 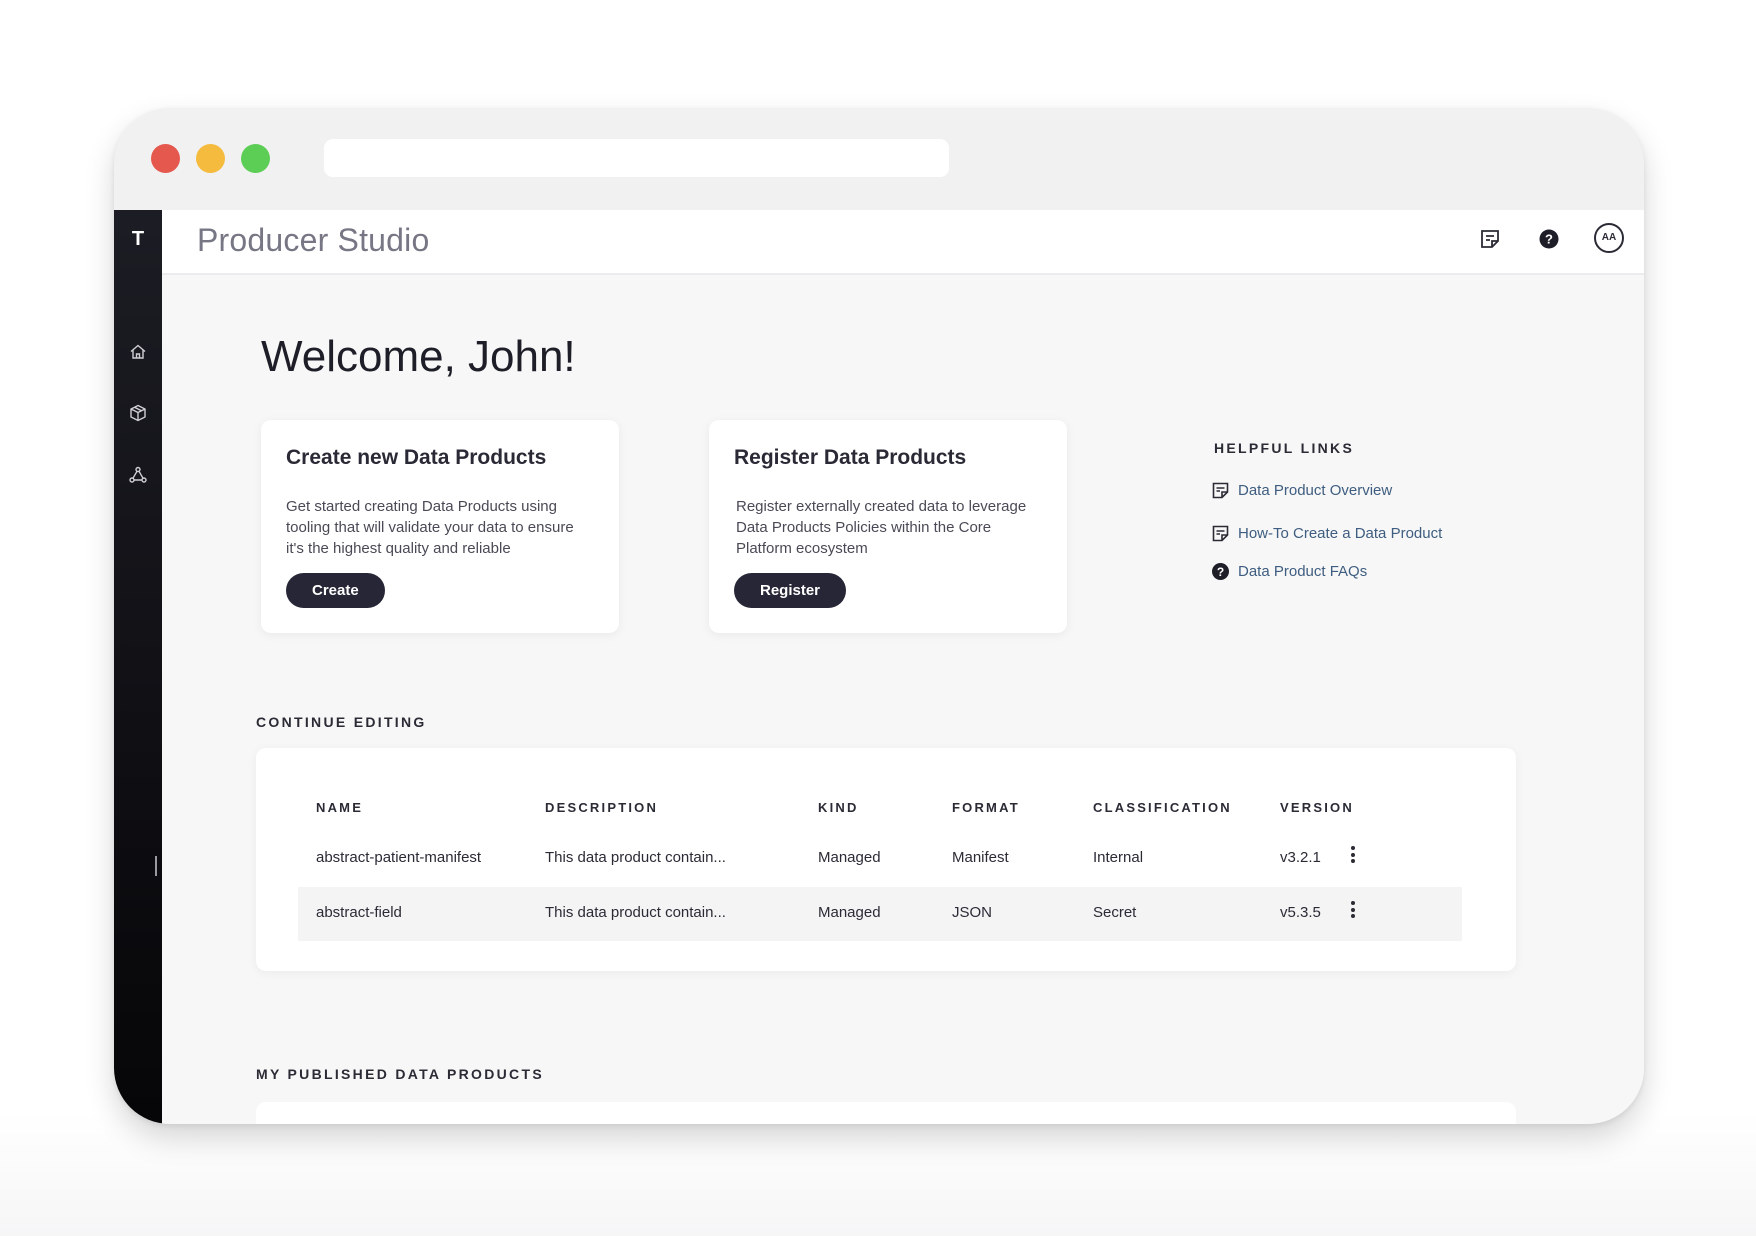 I want to click on address-bar, so click(x=636, y=158).